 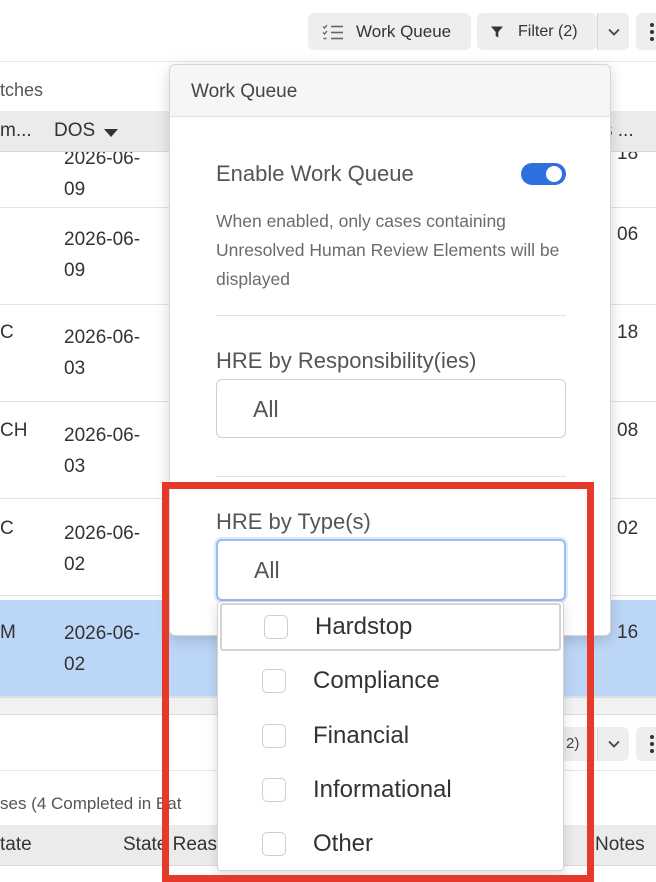 I want to click on work-queue-label: Work Queue, so click(x=404, y=31).